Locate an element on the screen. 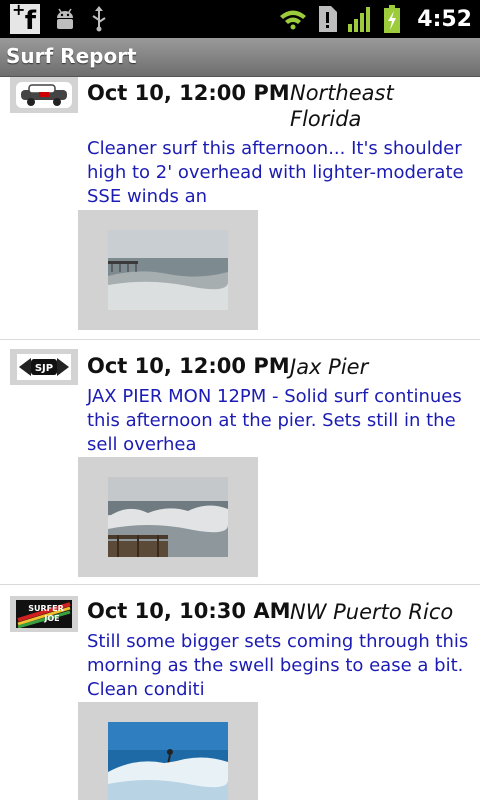 The image size is (480, 800). status-bar: + f 4:52 is located at coordinates (240, 19).